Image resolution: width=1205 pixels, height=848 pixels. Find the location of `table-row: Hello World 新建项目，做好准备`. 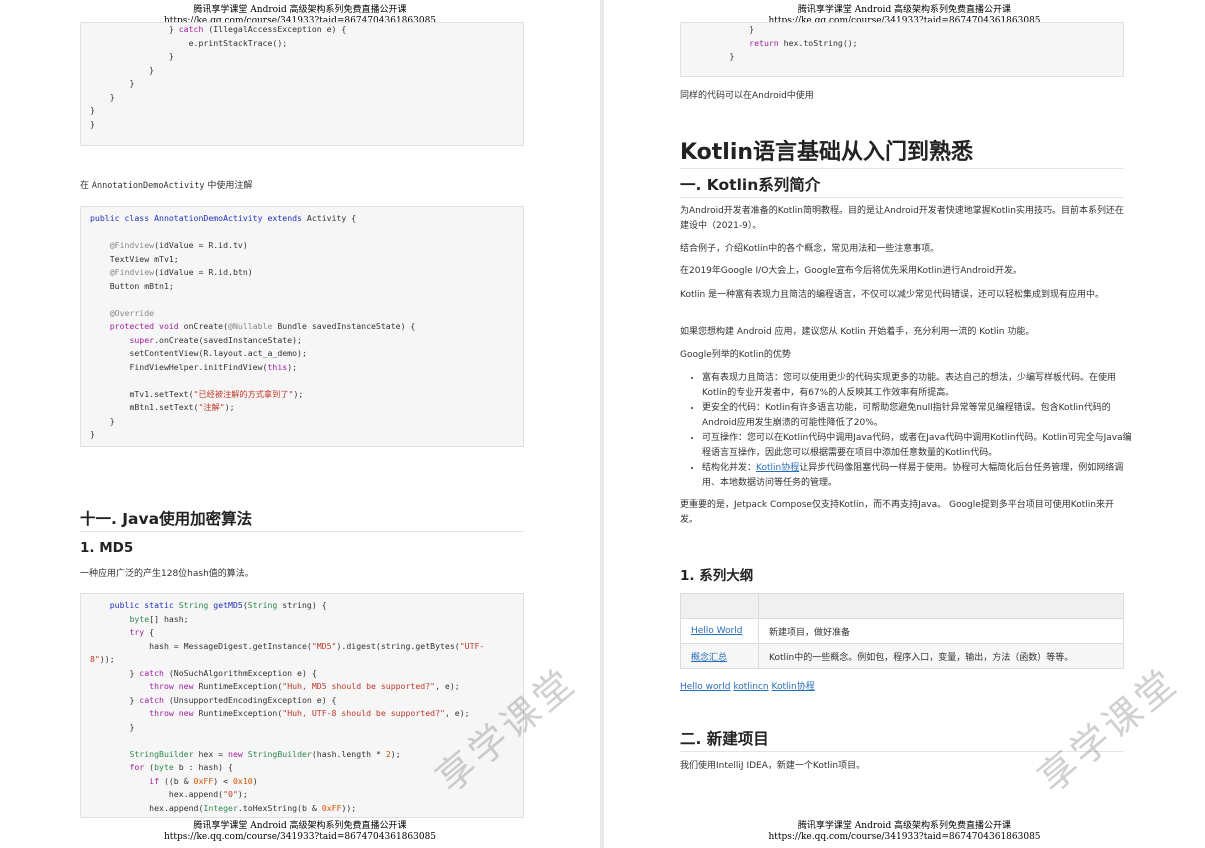

table-row: Hello World 新建项目，做好准备 is located at coordinates (902, 631).